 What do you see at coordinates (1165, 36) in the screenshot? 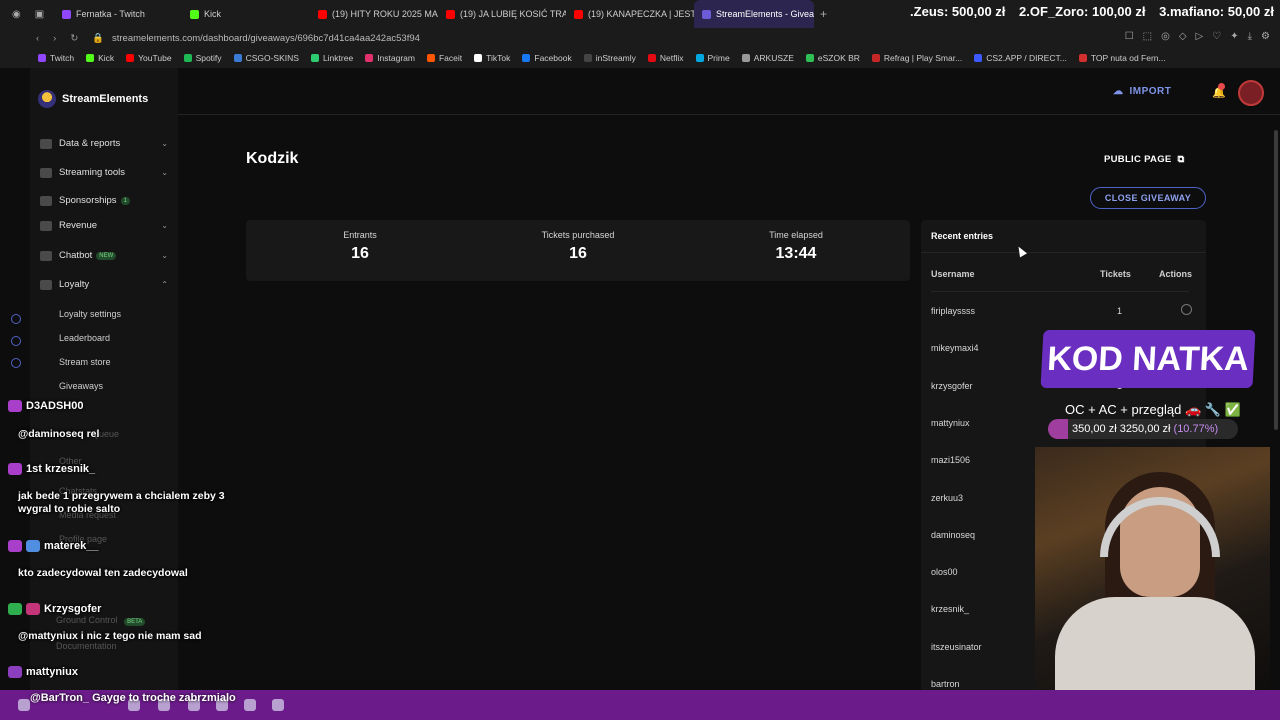
I see `shield-icon: ◎` at bounding box center [1165, 36].